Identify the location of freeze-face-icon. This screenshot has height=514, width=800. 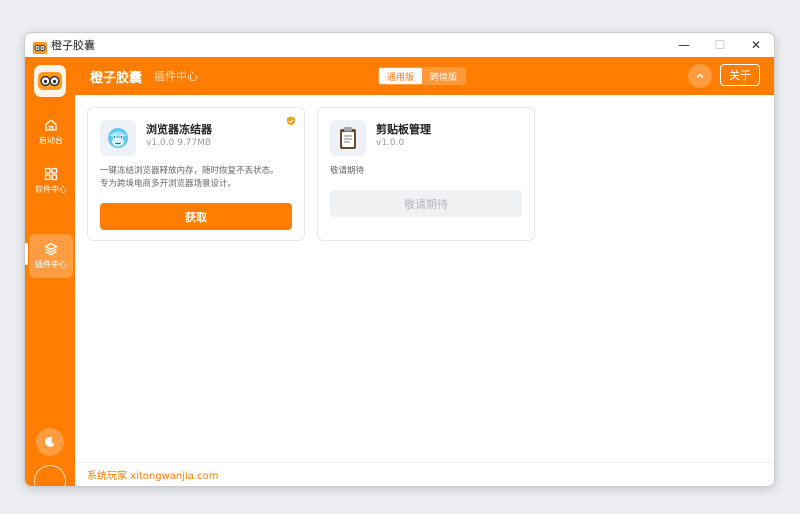
(118, 138).